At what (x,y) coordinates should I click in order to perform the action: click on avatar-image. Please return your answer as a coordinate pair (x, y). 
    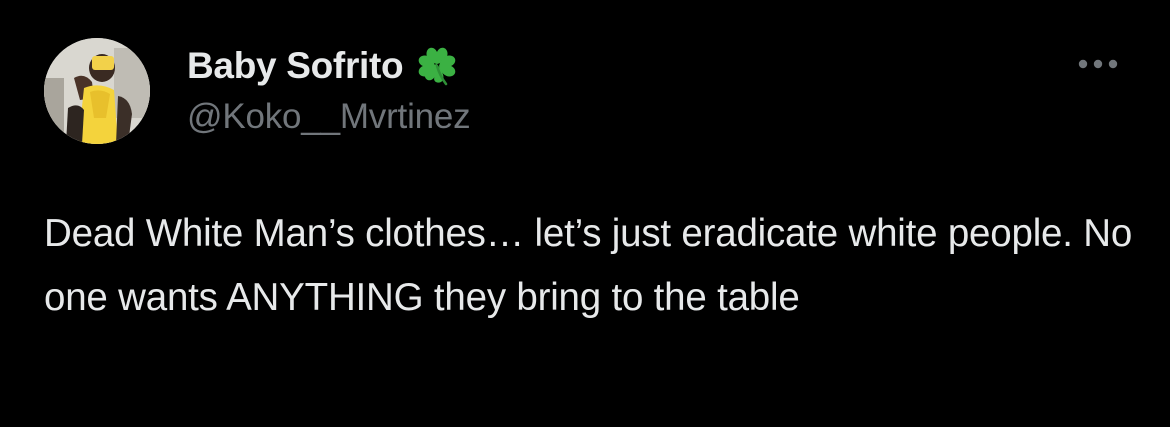
    Looking at the image, I should click on (97, 91).